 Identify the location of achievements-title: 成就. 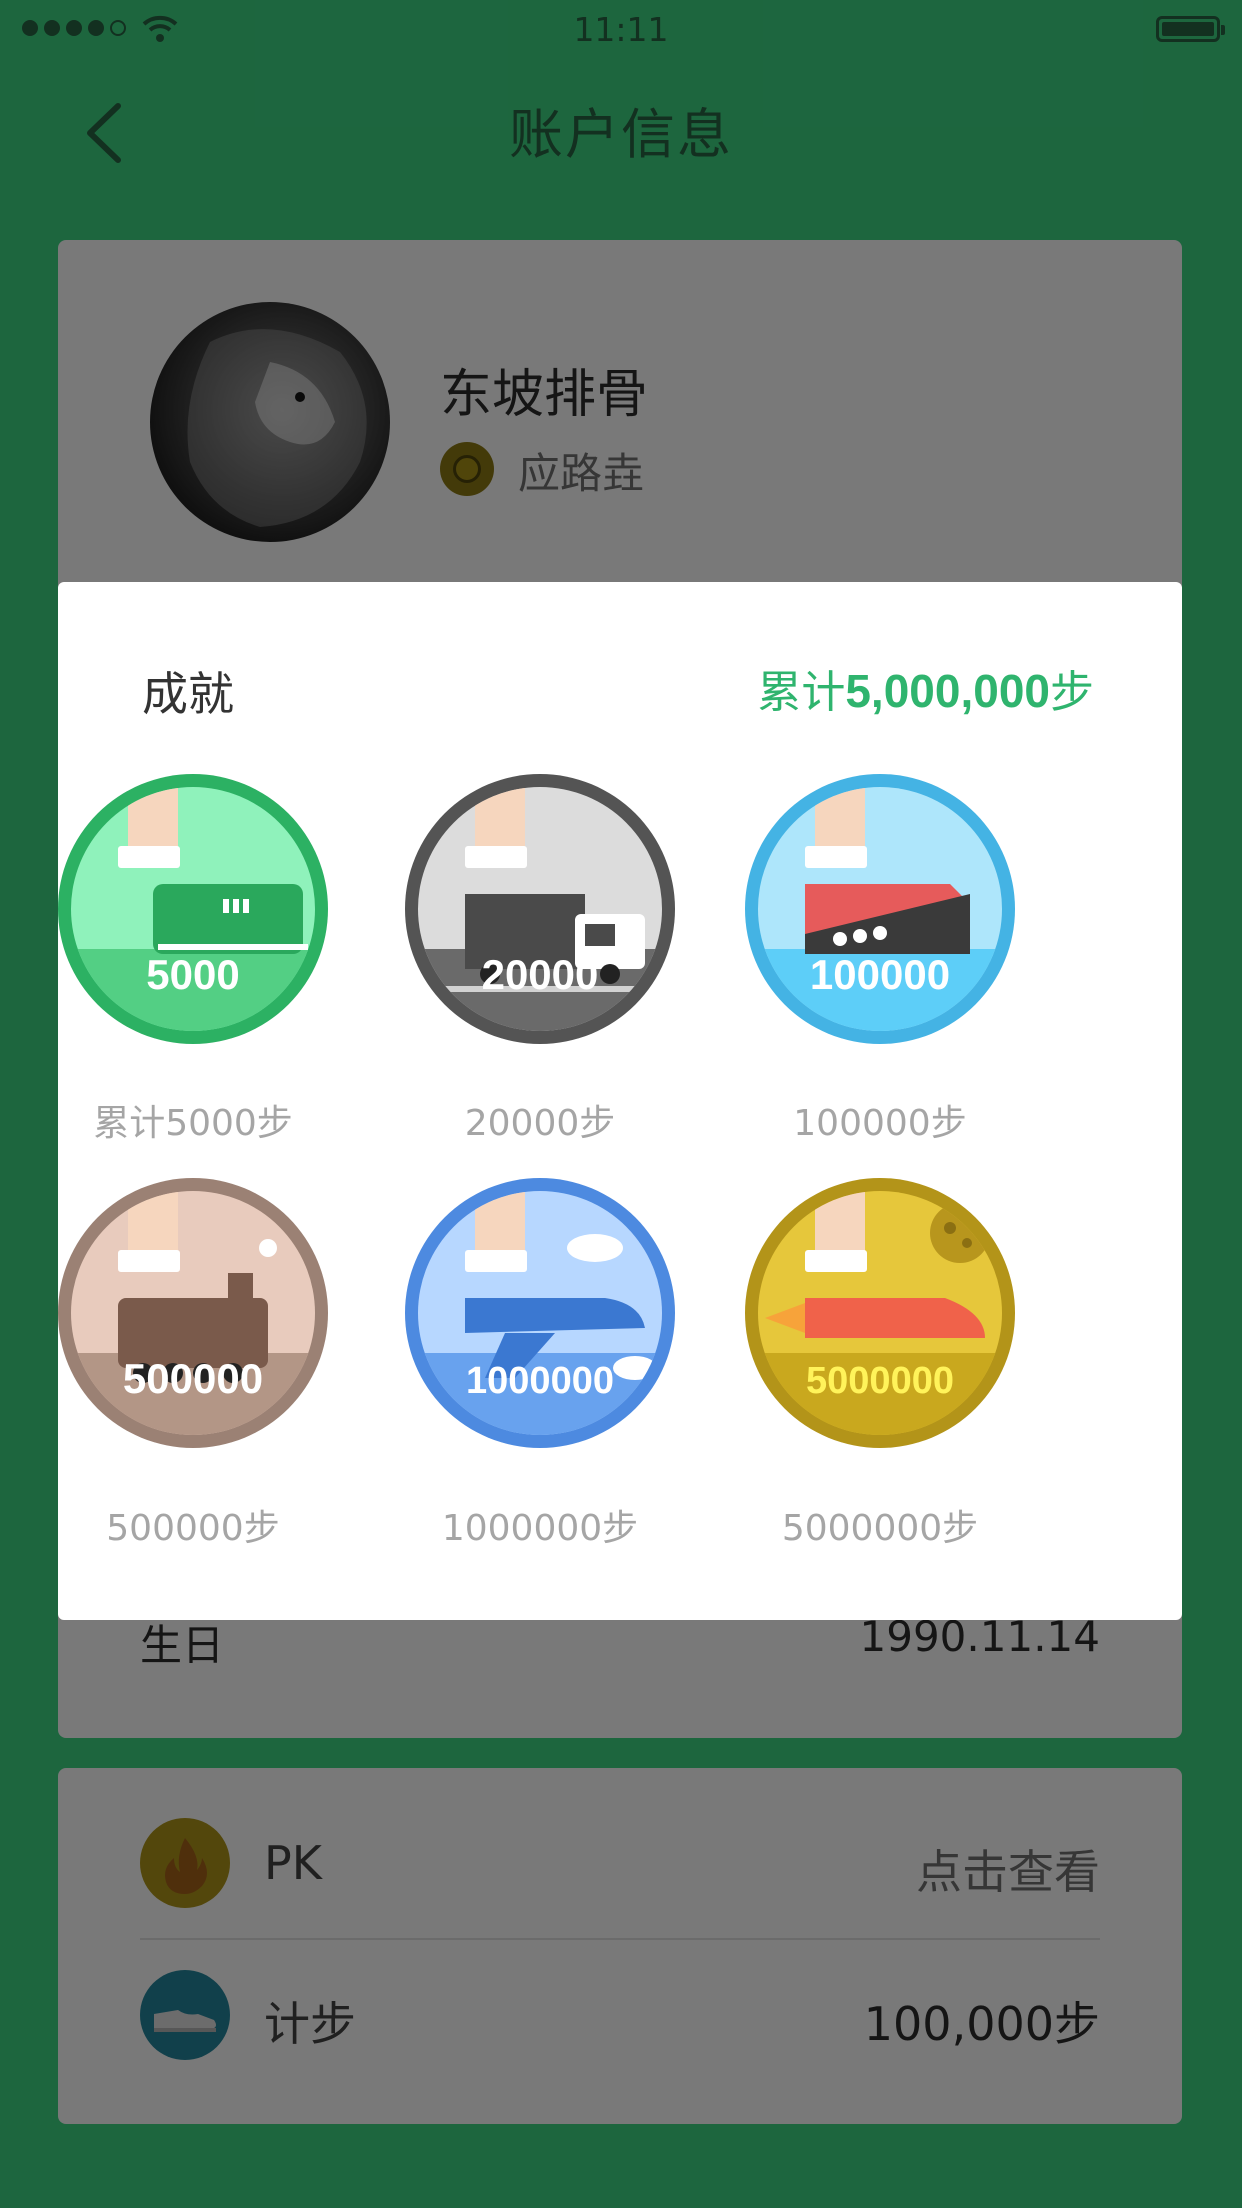
(188, 694).